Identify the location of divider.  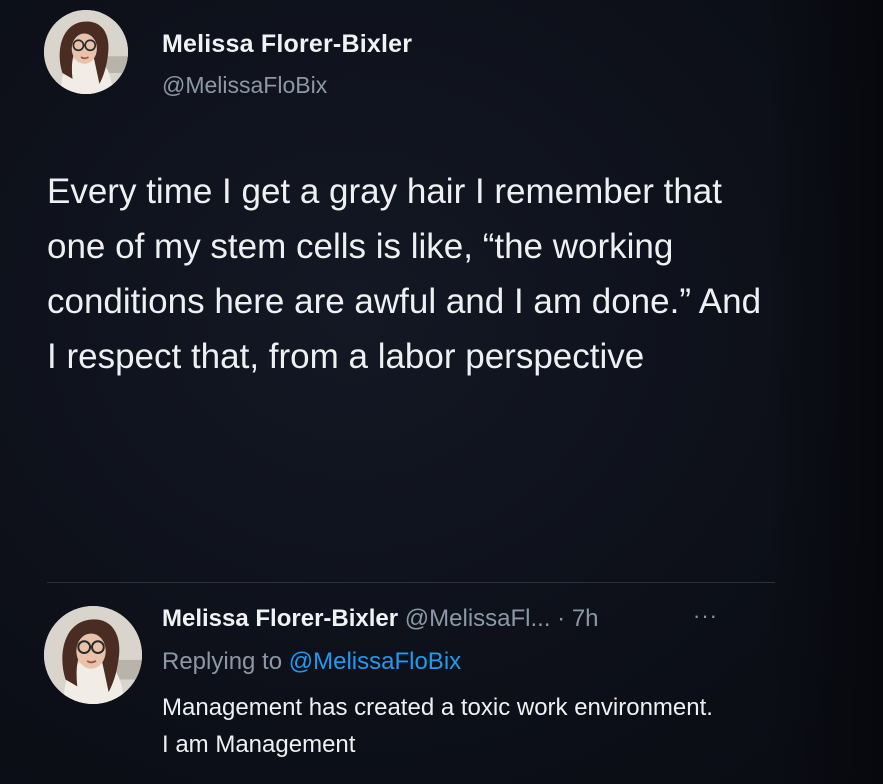
(411, 582).